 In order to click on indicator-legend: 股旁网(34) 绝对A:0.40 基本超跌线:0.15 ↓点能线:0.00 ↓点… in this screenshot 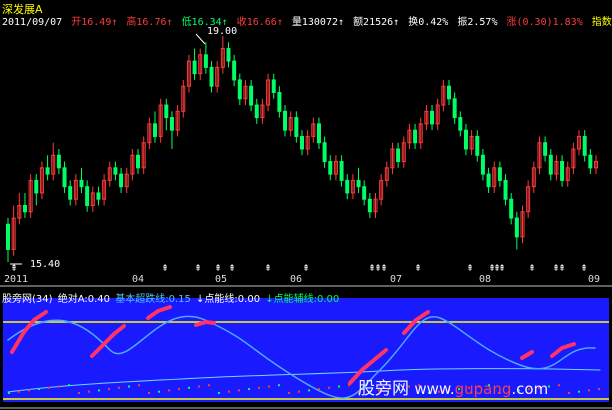, I will do `click(171, 297)`.